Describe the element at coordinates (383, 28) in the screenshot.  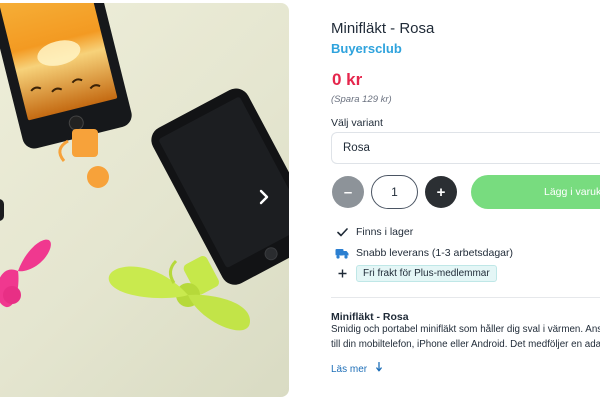
I see `product-title: Minifläkt - Rosa` at that location.